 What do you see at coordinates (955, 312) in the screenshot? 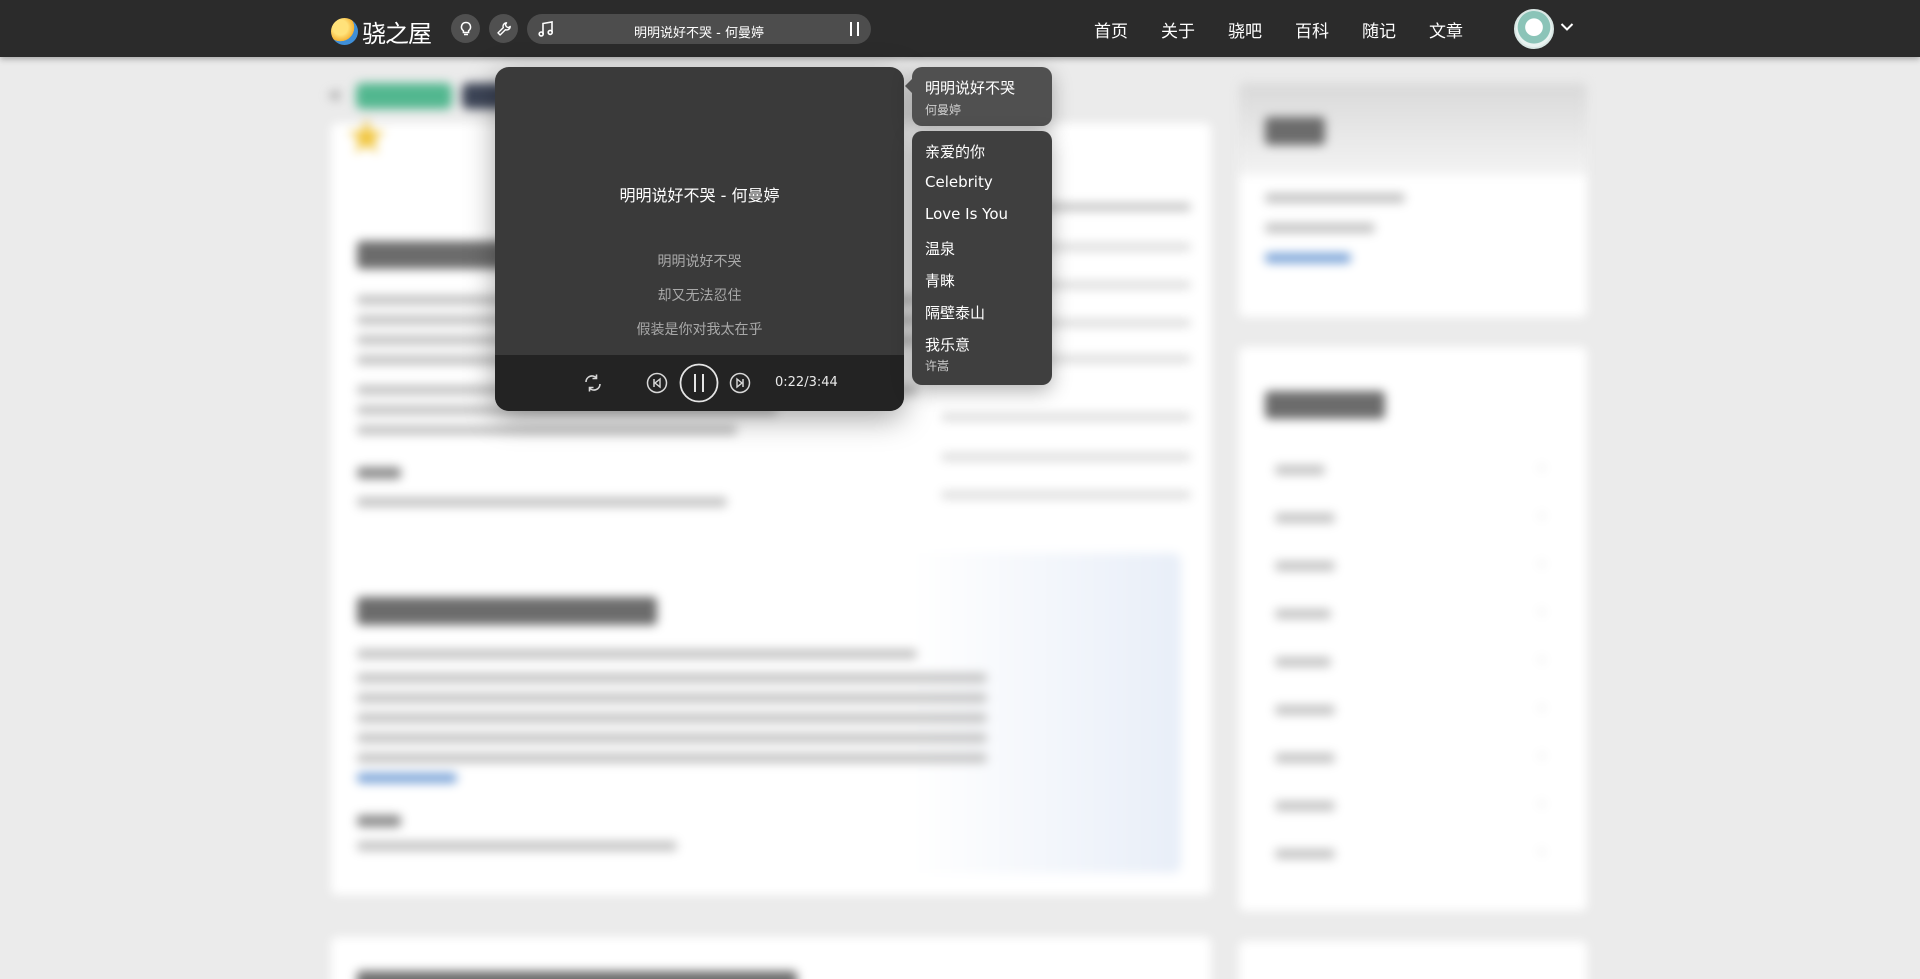
I see `playlist-item: 隔壁泰山` at bounding box center [955, 312].